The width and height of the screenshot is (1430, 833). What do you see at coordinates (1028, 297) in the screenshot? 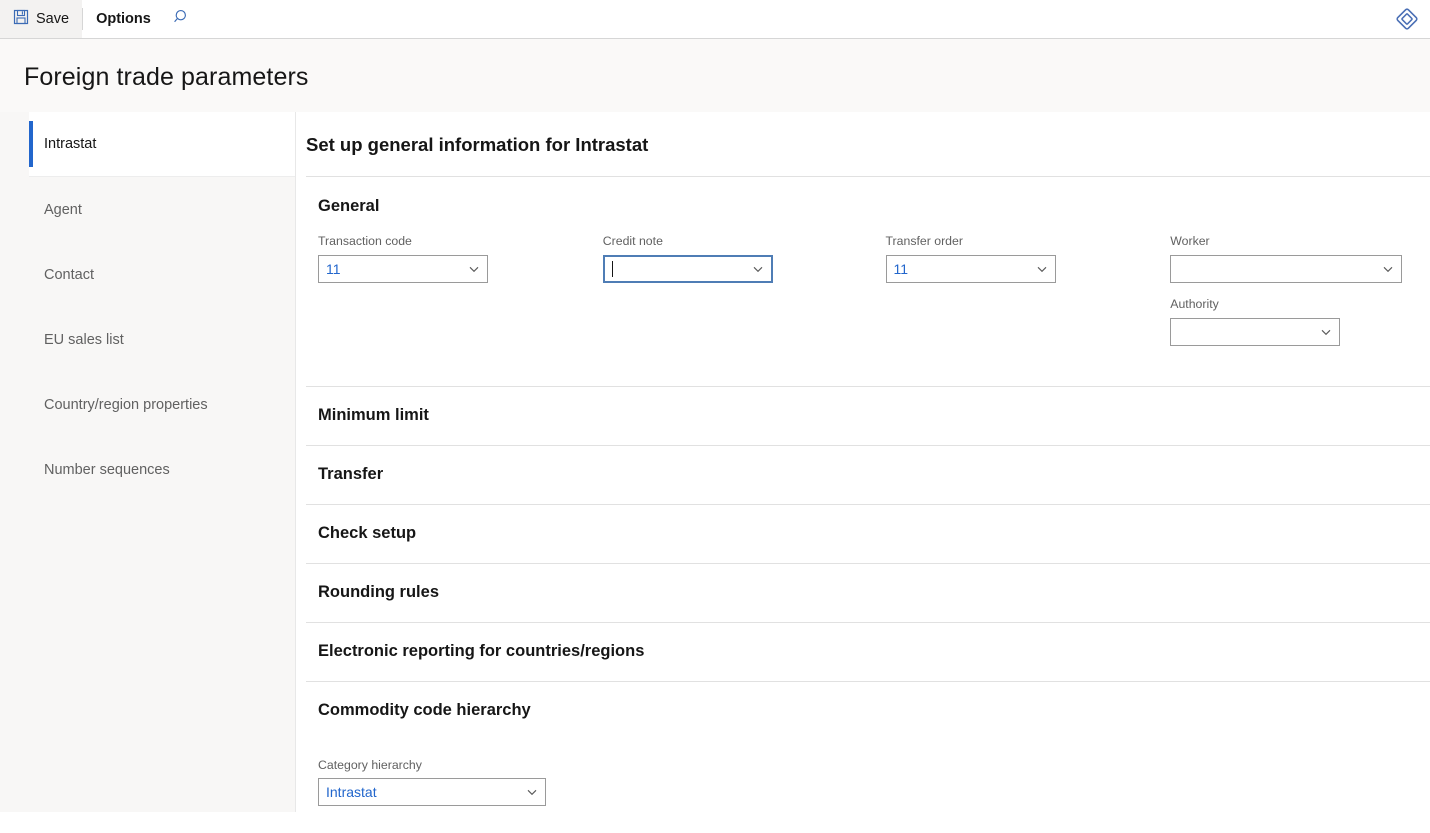
I see `general-column-3: Transfer order 11` at bounding box center [1028, 297].